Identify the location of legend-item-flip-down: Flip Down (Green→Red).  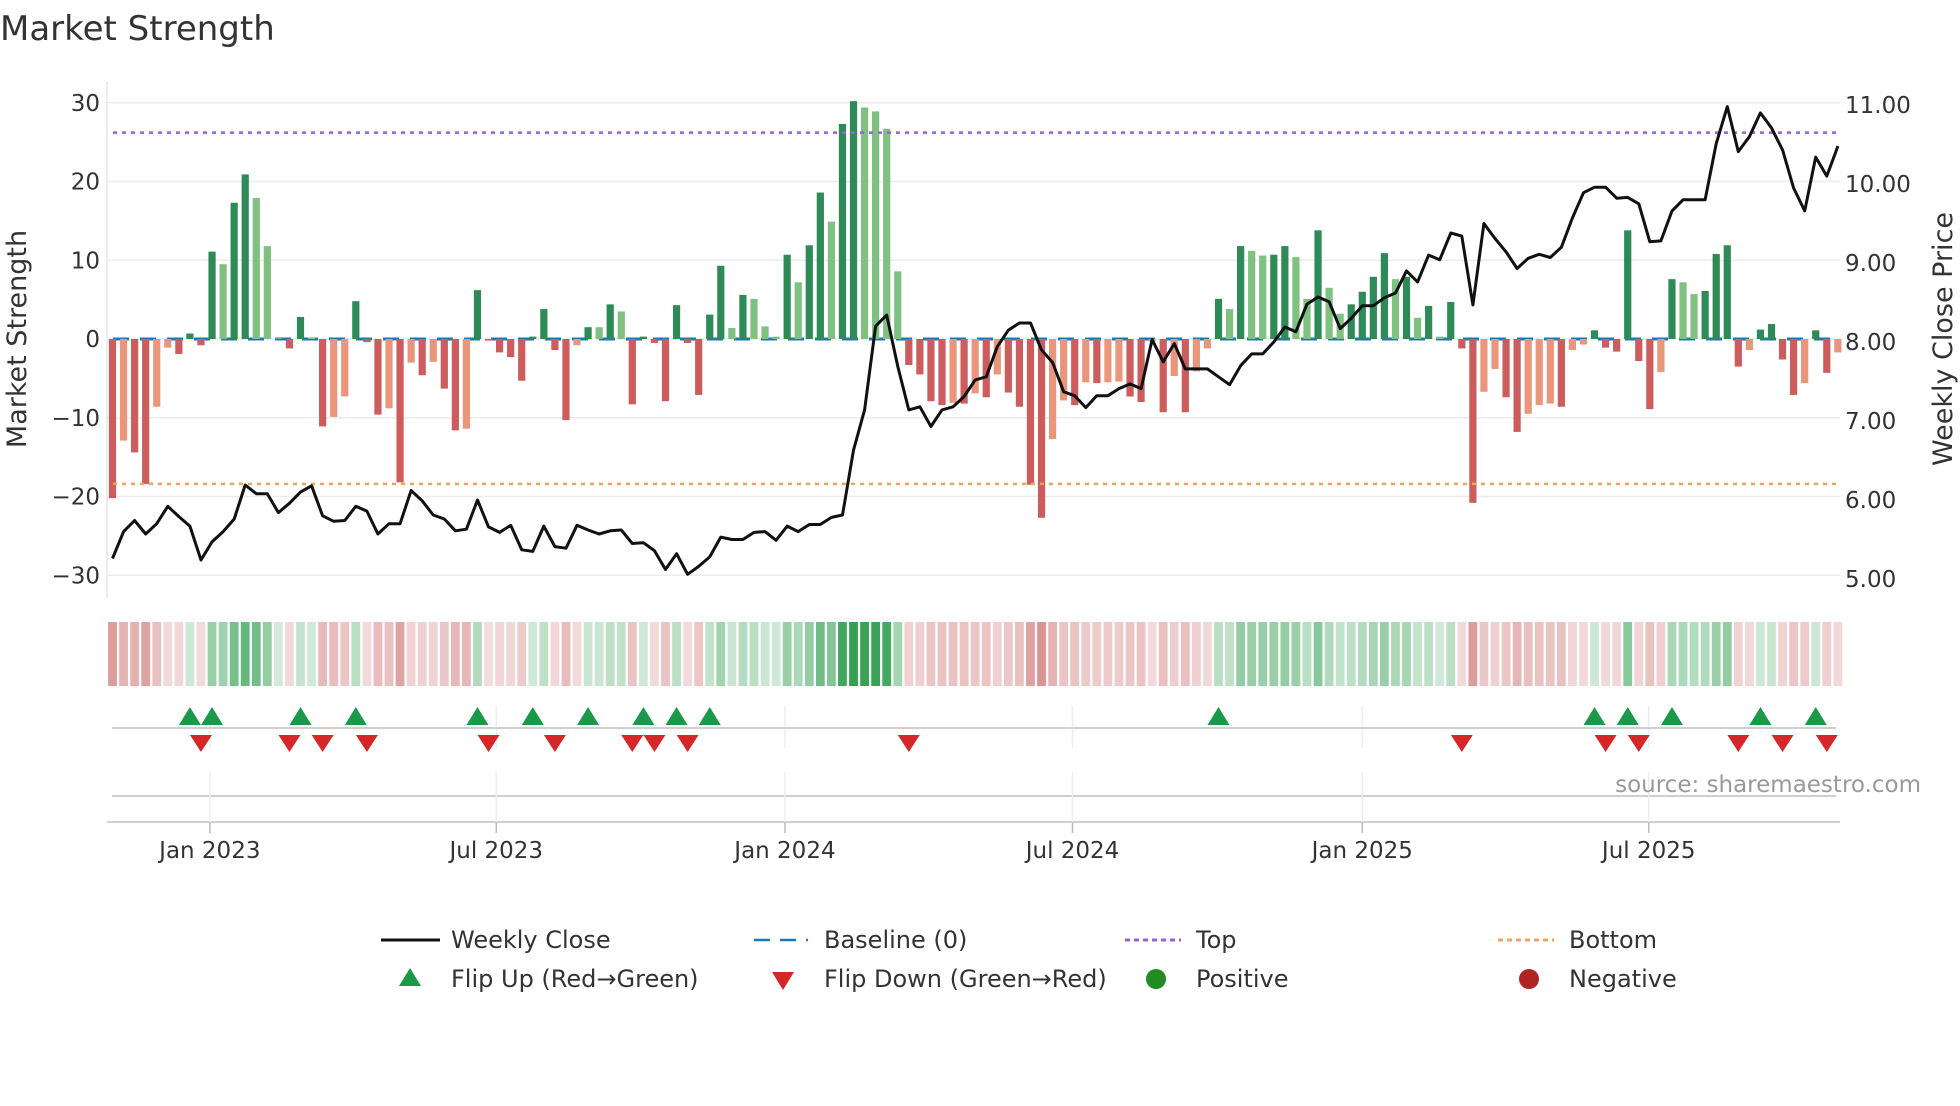
(939, 979).